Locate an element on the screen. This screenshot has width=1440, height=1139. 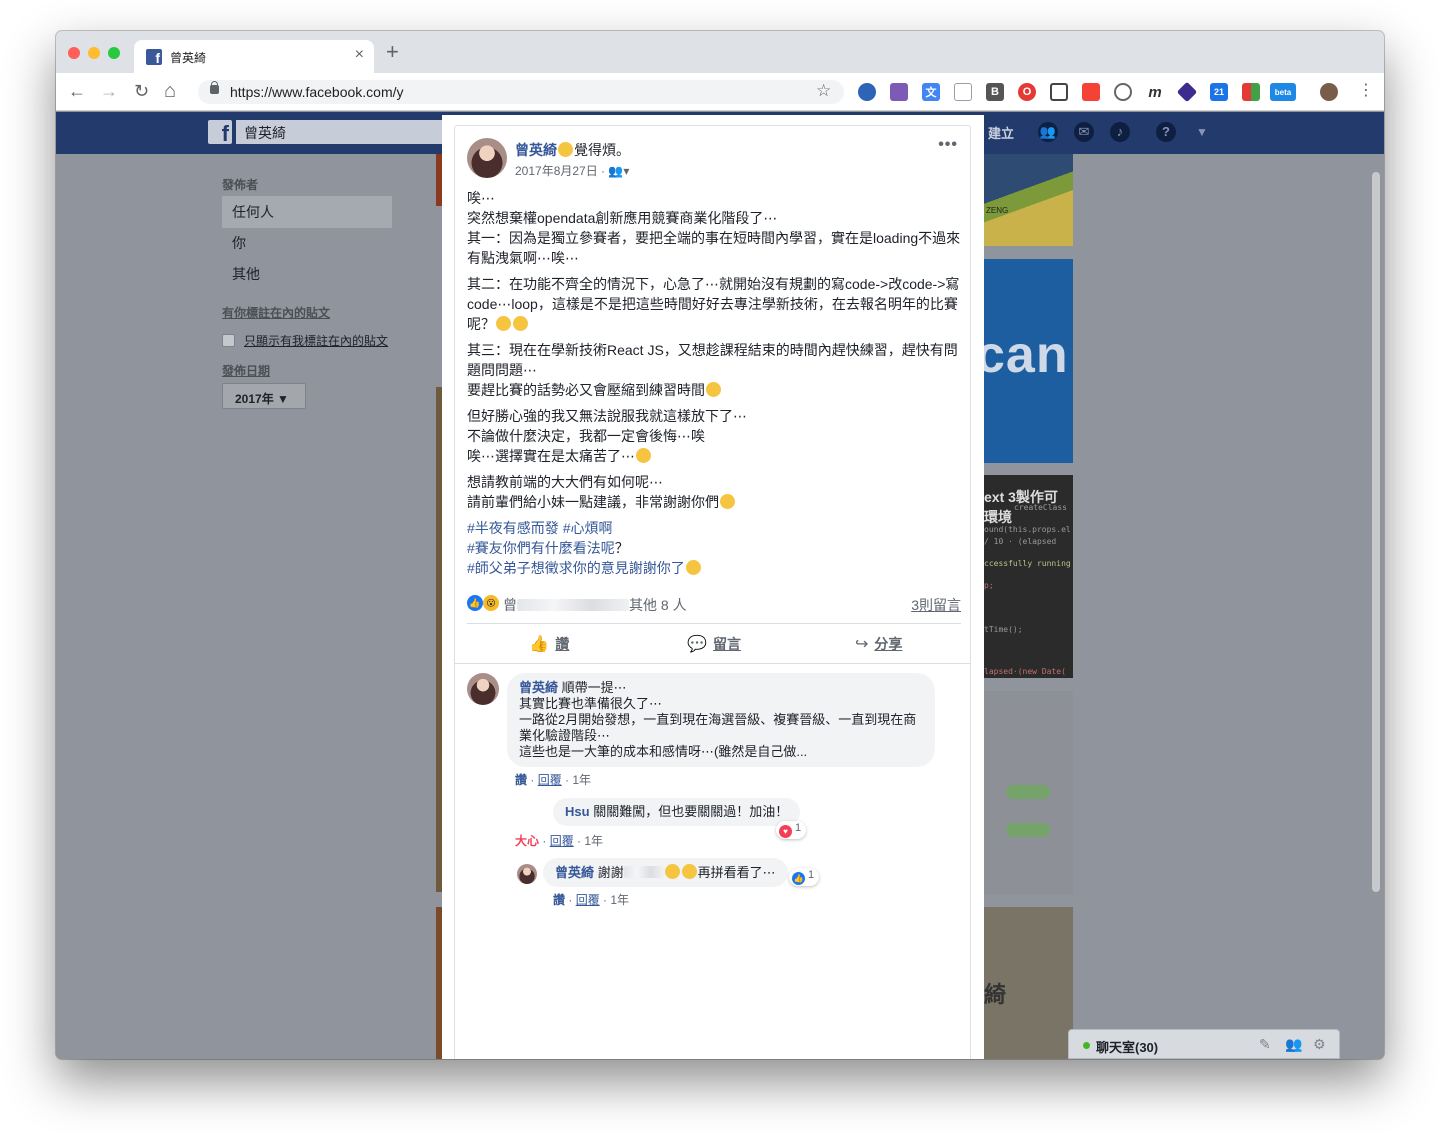
account-menu-icon: ▼ is located at coordinates (1202, 132).